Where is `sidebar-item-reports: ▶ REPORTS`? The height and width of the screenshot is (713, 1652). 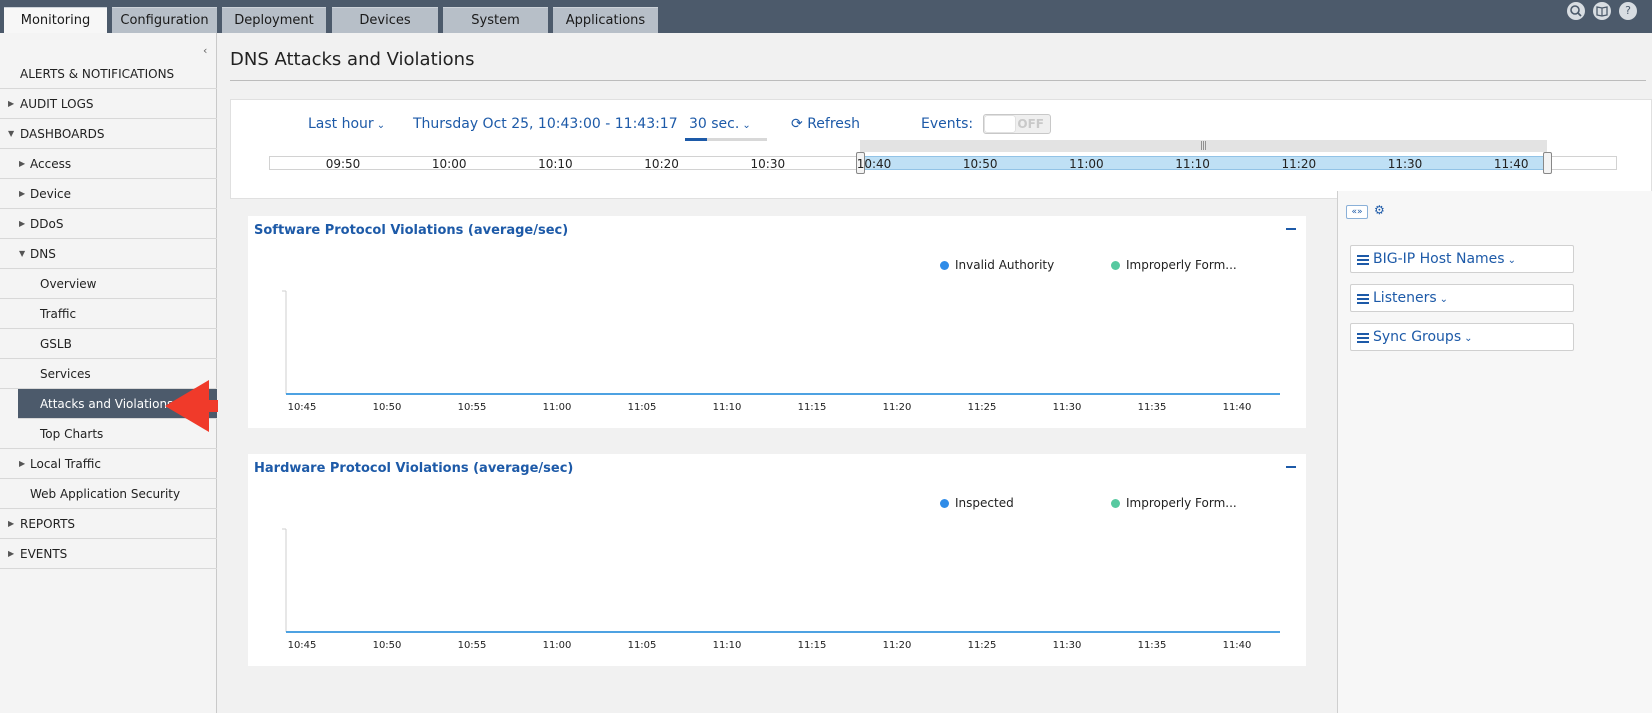
sidebar-item-reports: ▶ REPORTS is located at coordinates (108, 524).